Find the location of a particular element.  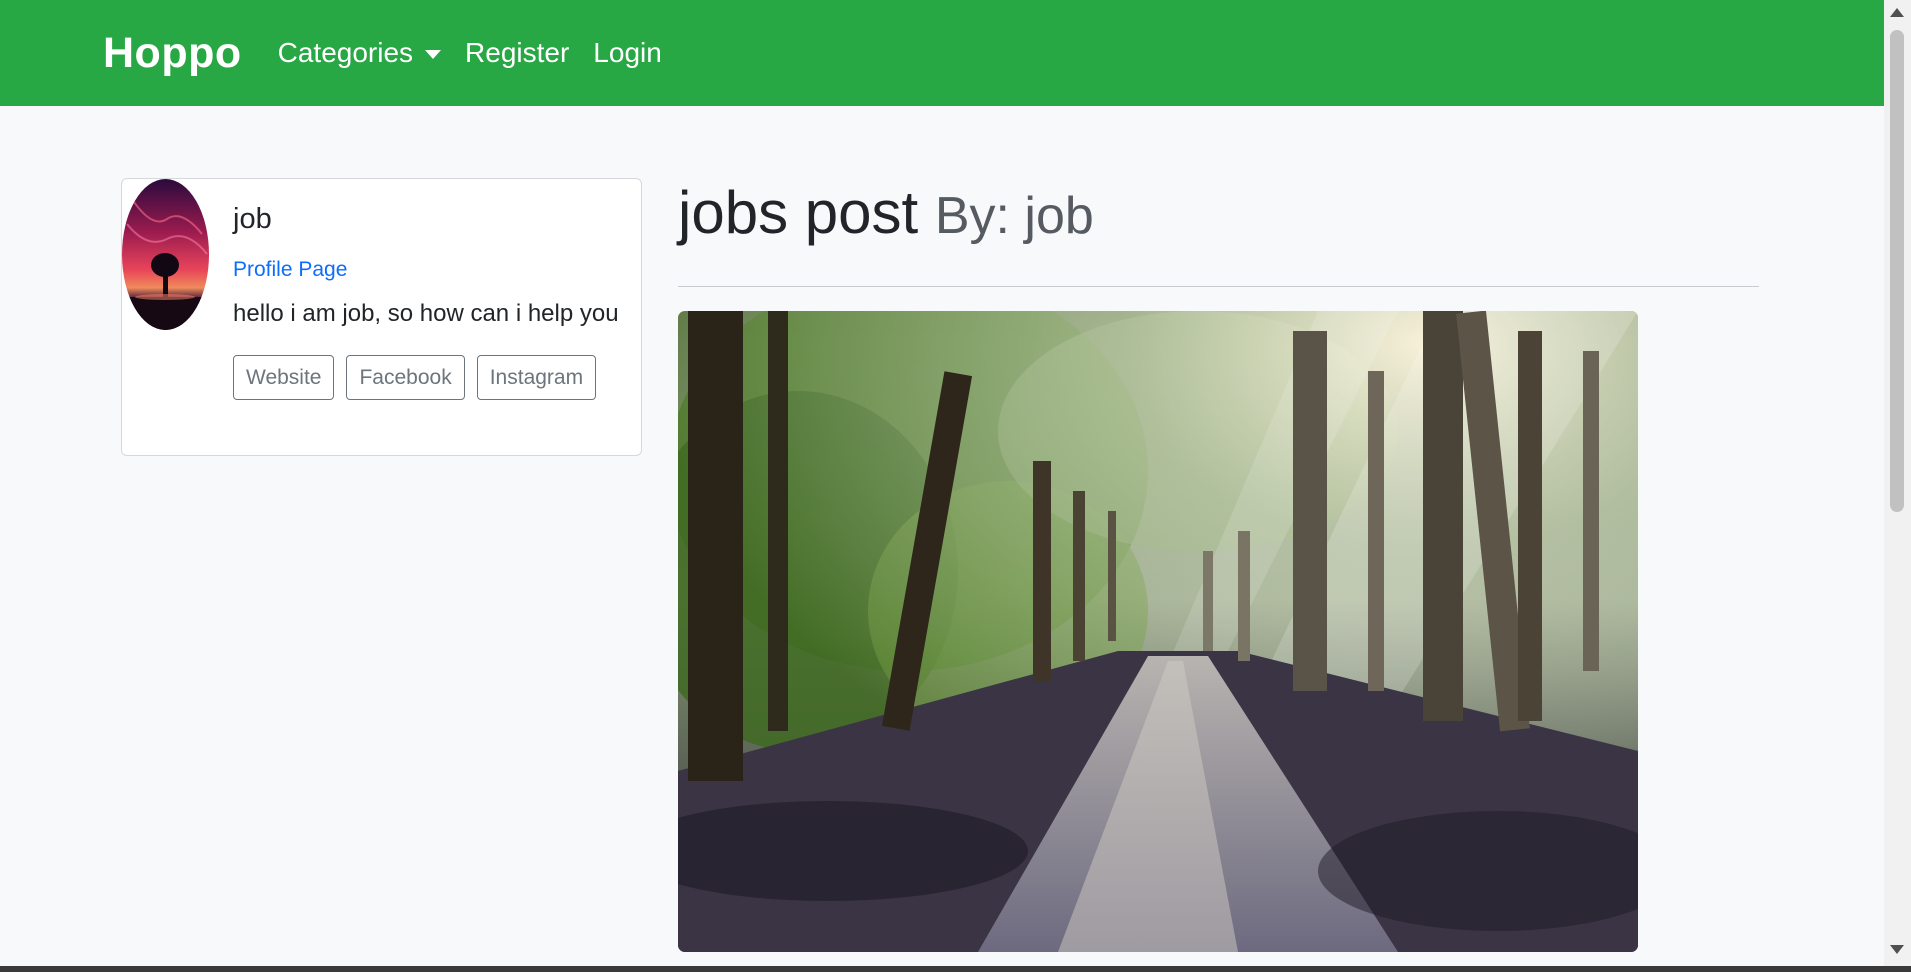

caret-down-icon is located at coordinates (433, 54).